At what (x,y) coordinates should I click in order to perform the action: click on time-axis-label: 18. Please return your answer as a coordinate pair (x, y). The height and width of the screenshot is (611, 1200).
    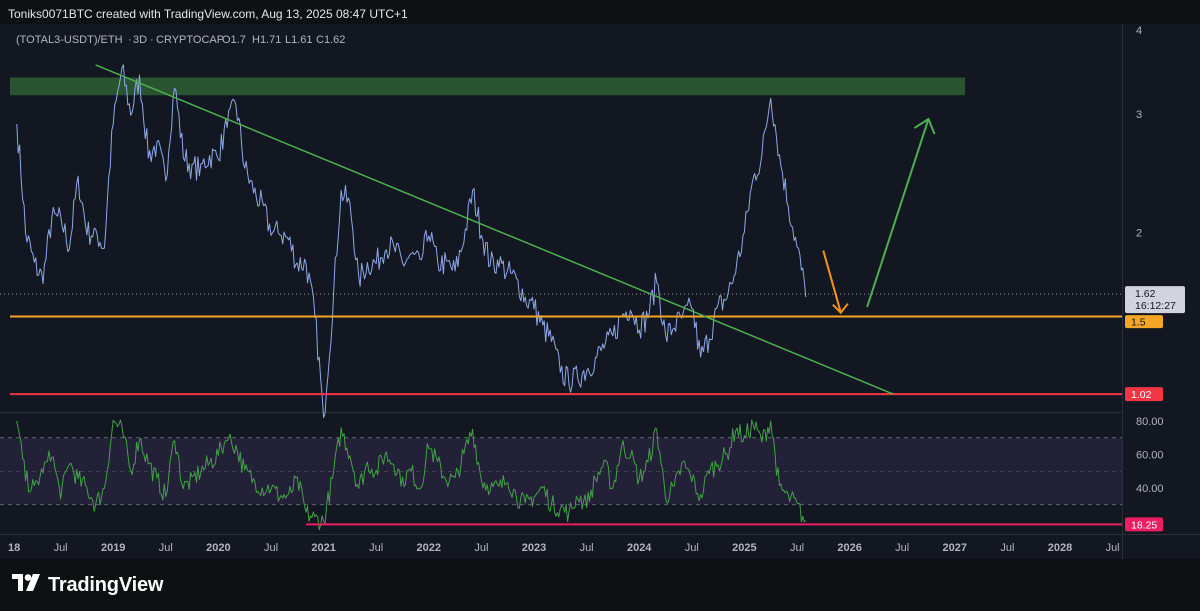
    Looking at the image, I should click on (14, 548).